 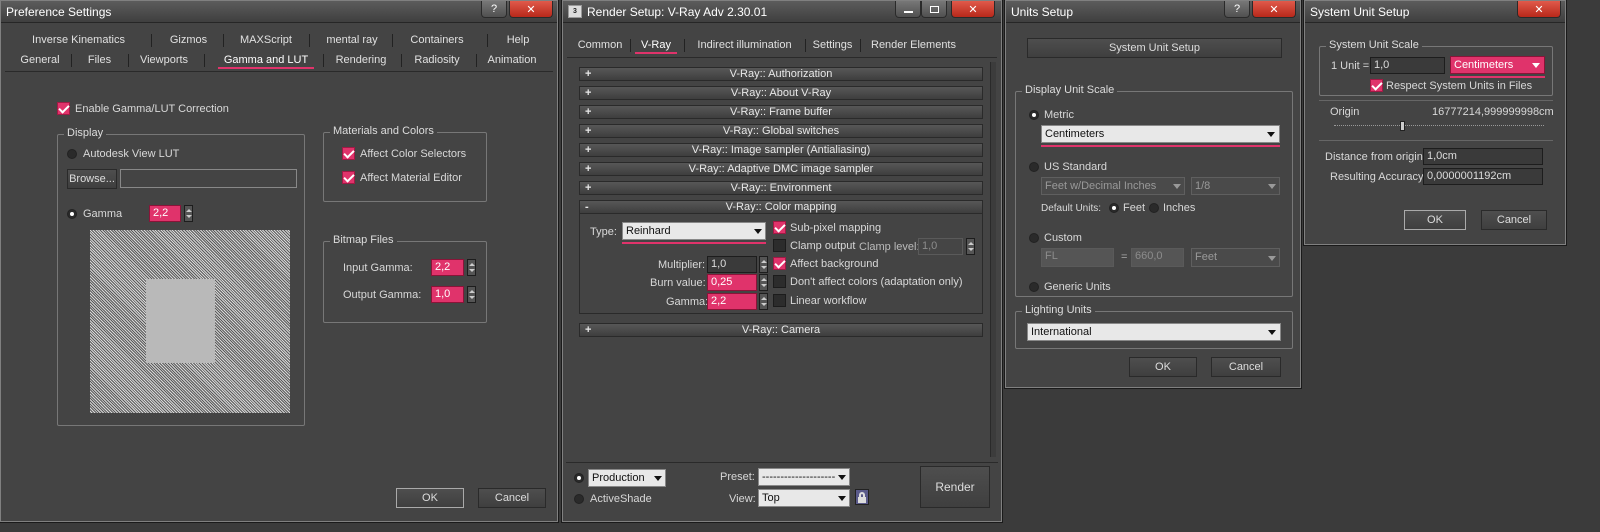 I want to click on rollout-camera: + V-Ray:: Camera, so click(x=781, y=330).